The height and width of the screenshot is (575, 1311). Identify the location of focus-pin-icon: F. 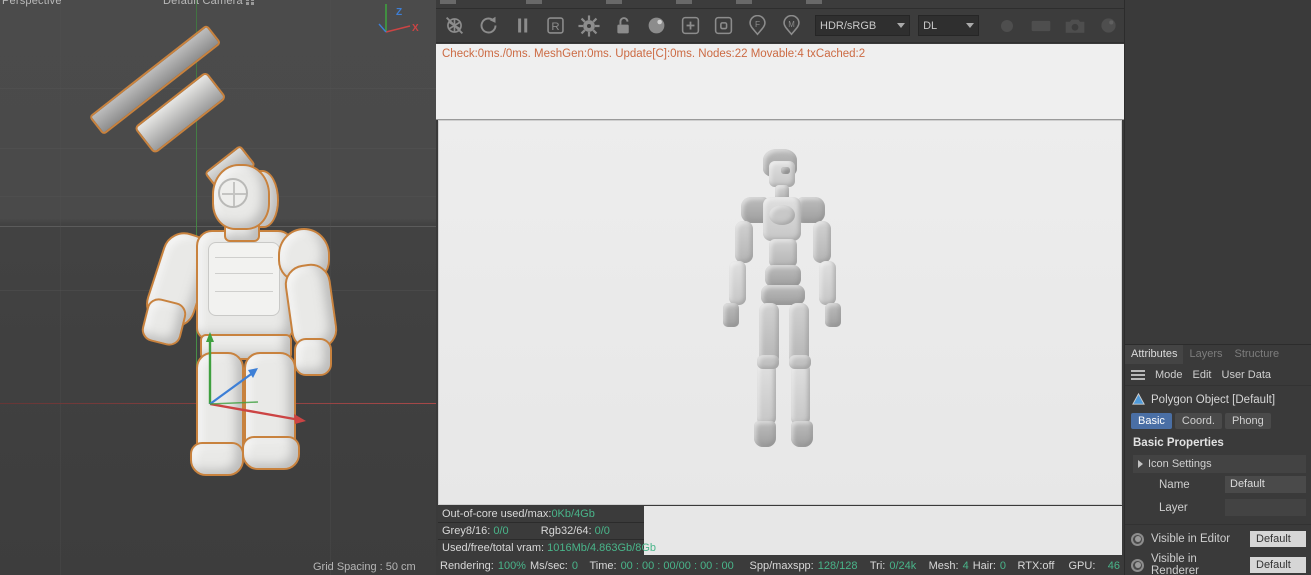
(758, 26).